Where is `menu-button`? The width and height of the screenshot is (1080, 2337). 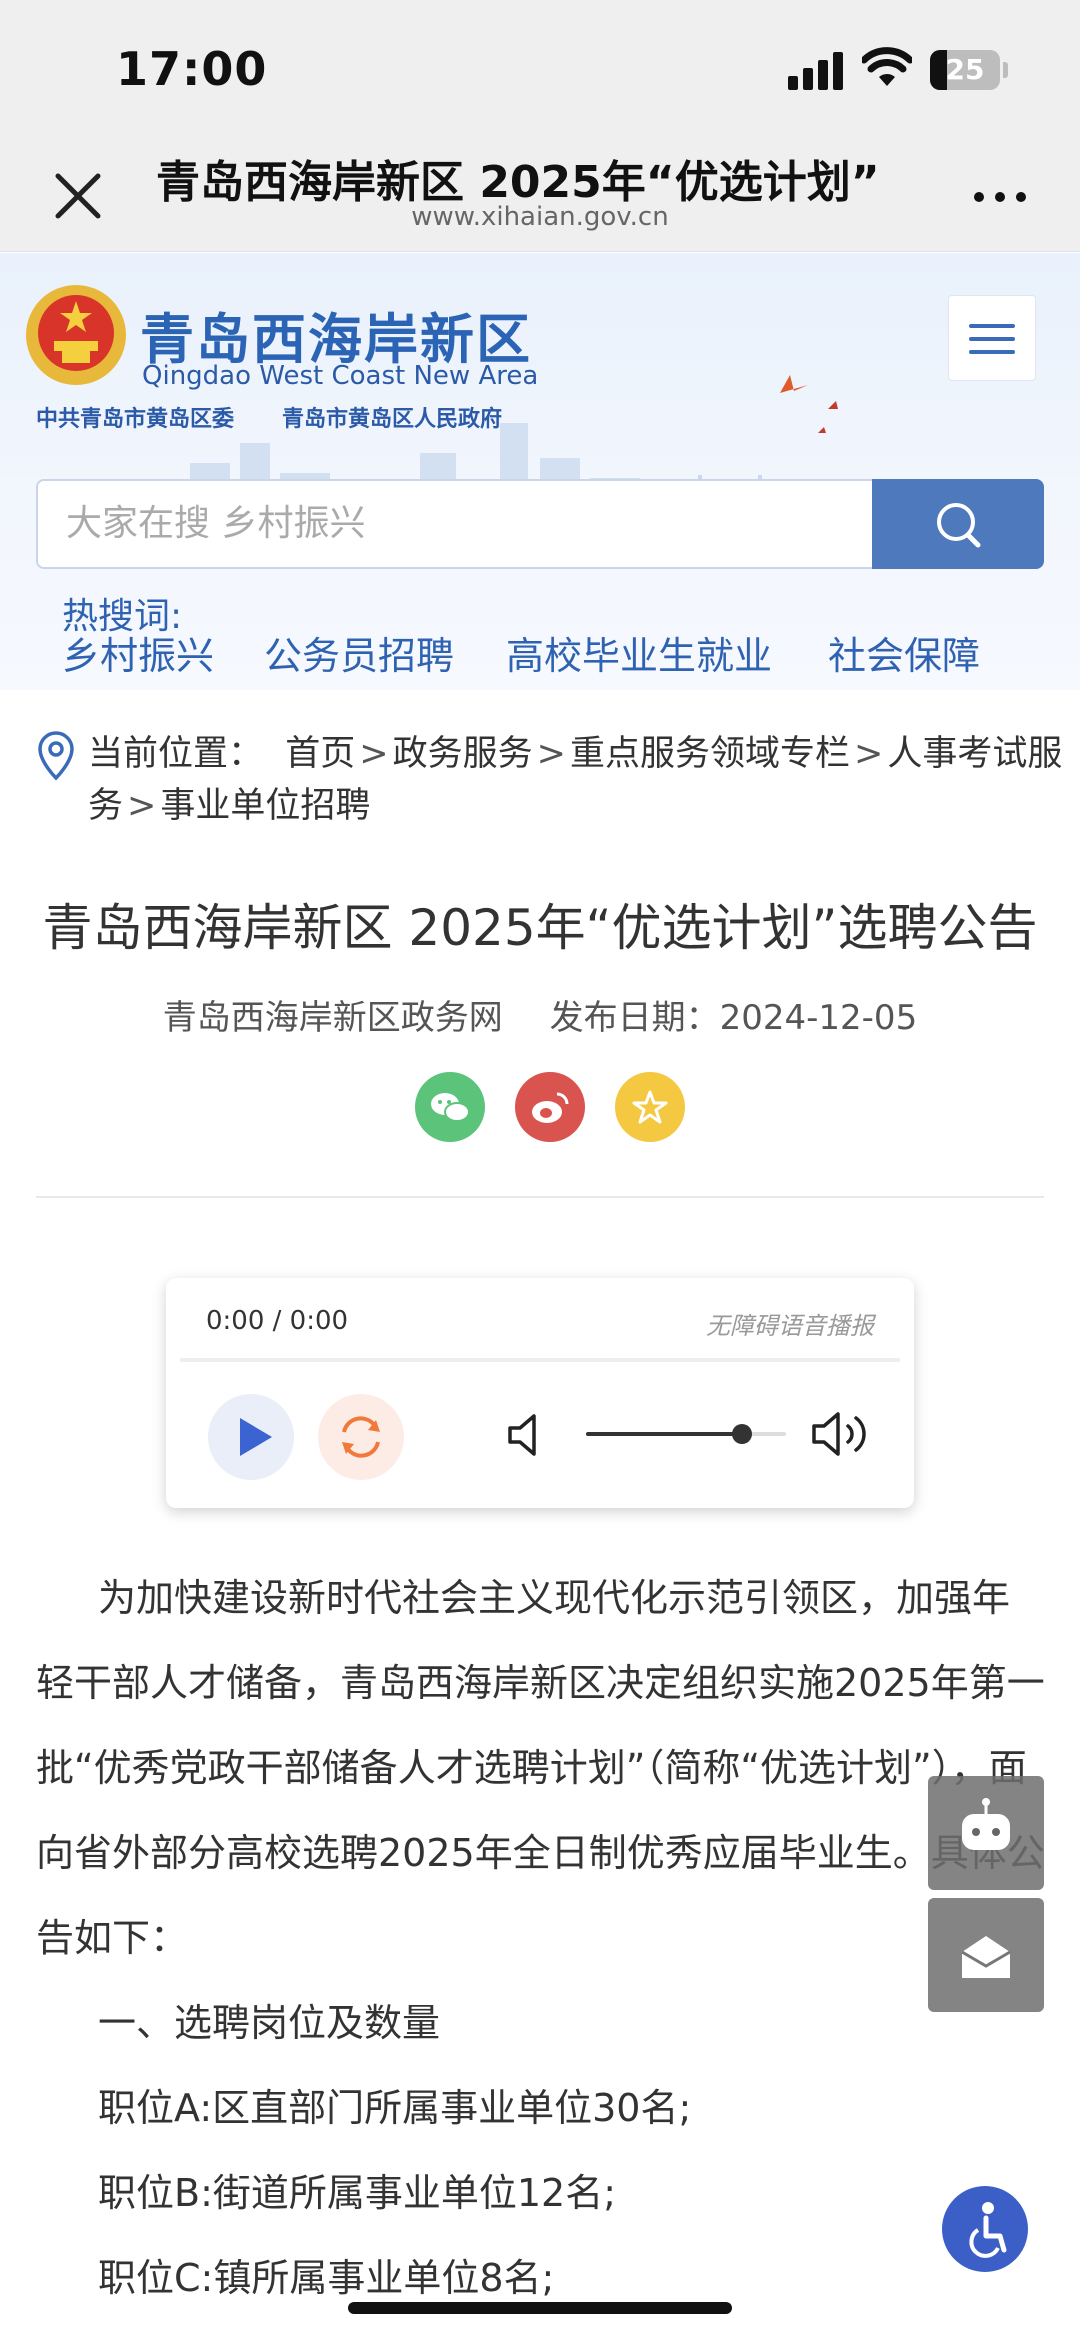 menu-button is located at coordinates (992, 338).